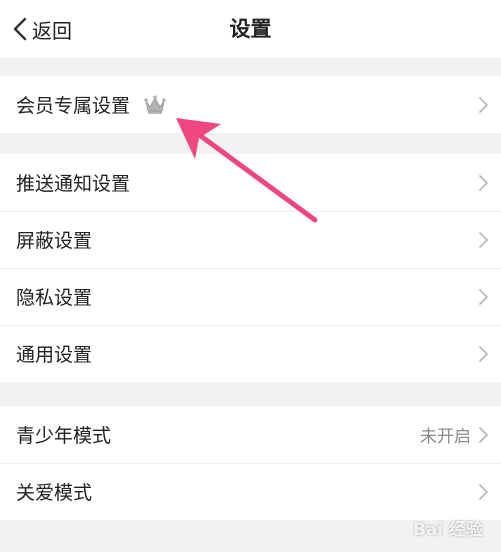 The image size is (501, 552). Describe the element at coordinates (73, 184) in the screenshot. I see `row-label: 推送通知设置` at that location.